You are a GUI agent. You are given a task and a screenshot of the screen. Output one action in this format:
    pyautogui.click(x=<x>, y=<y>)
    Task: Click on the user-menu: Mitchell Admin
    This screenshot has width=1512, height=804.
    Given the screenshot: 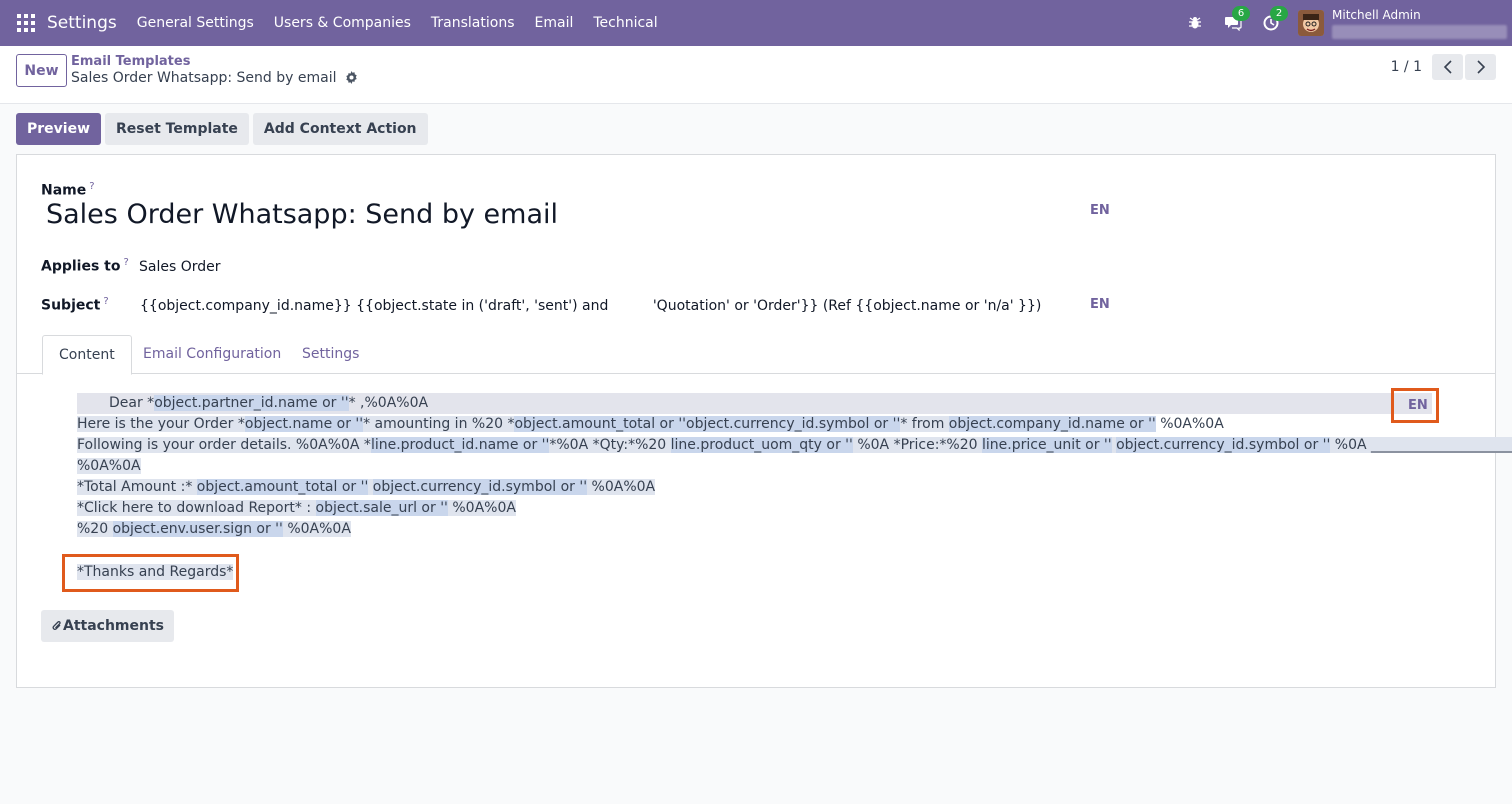 What is the action you would take?
    pyautogui.click(x=1422, y=23)
    